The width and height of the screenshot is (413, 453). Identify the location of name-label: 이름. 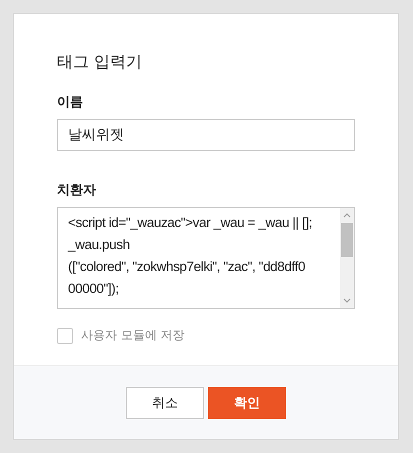
(70, 102).